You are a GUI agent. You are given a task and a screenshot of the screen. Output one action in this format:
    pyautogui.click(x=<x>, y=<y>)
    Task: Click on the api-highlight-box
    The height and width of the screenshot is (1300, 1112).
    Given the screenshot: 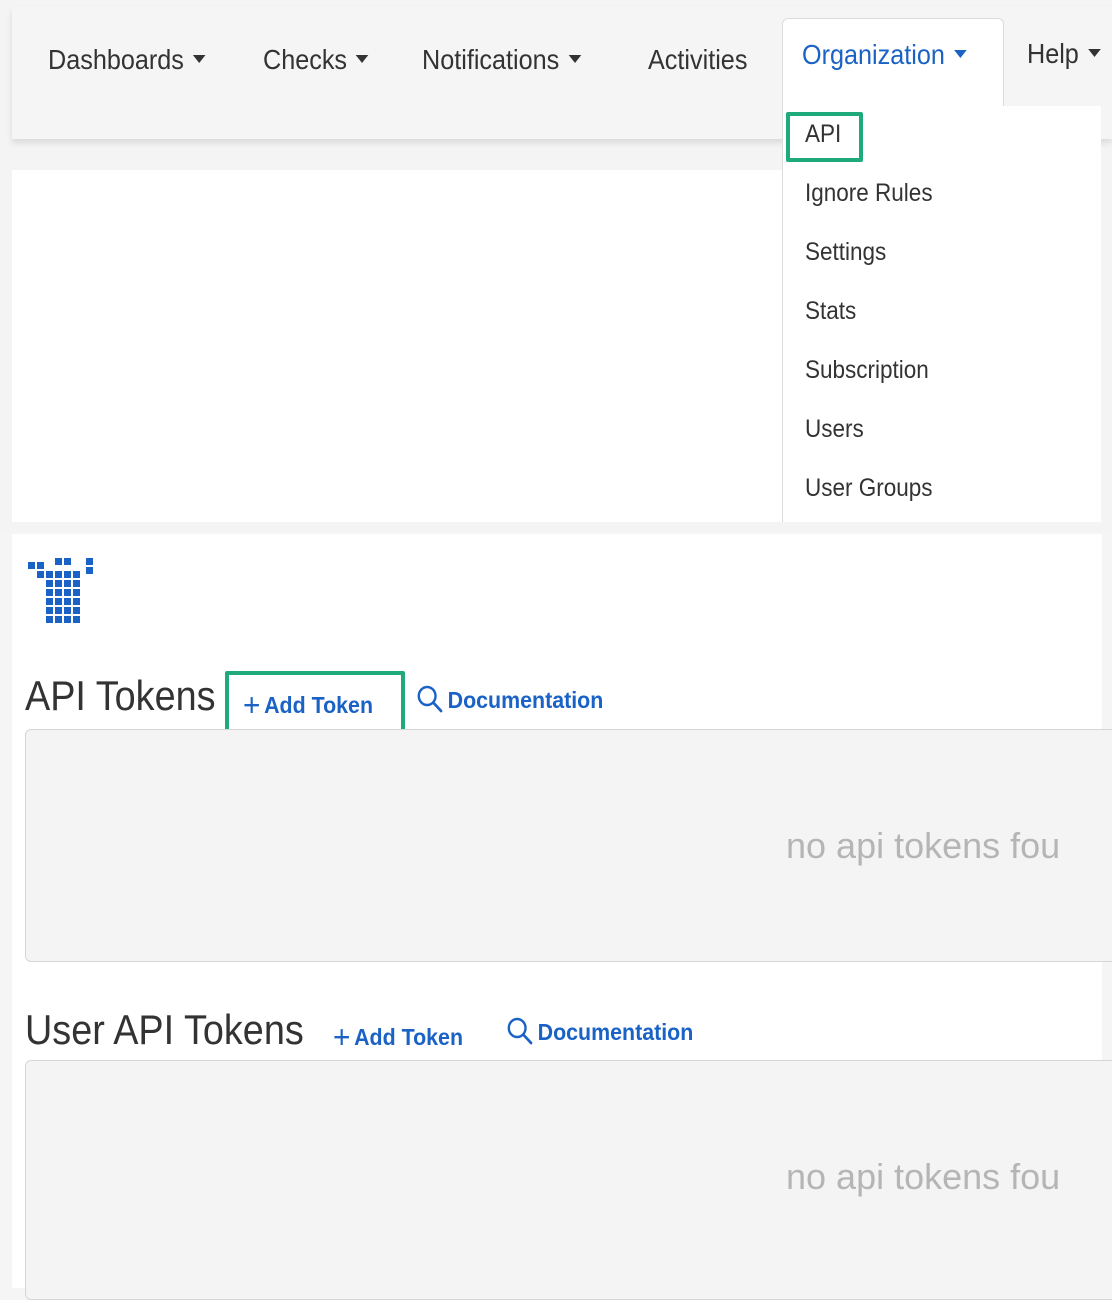 What is the action you would take?
    pyautogui.click(x=824, y=137)
    